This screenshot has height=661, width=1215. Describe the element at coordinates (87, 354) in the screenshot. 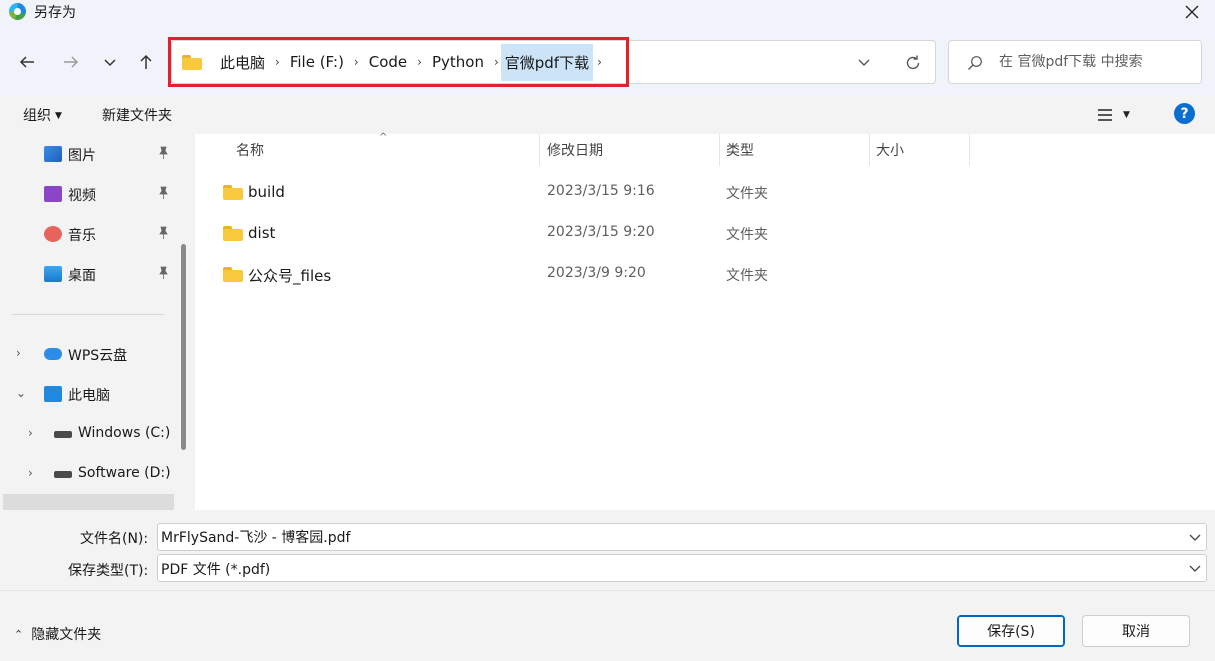

I see `sidebar-item-wps-cloud: › WPS云盘` at that location.